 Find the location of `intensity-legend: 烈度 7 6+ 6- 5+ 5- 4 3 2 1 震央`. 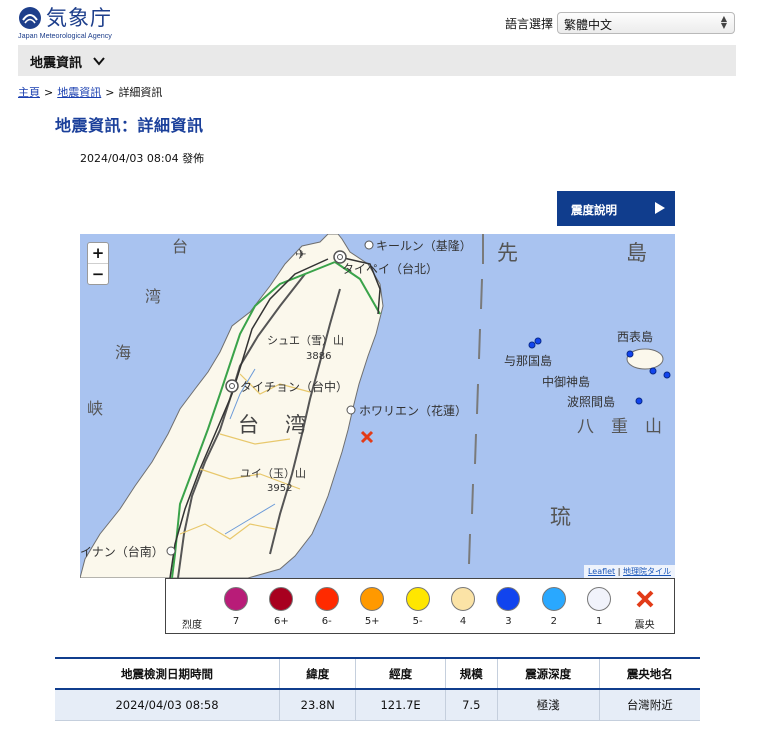

intensity-legend: 烈度 7 6+ 6- 5+ 5- 4 3 2 1 震央 is located at coordinates (420, 606).